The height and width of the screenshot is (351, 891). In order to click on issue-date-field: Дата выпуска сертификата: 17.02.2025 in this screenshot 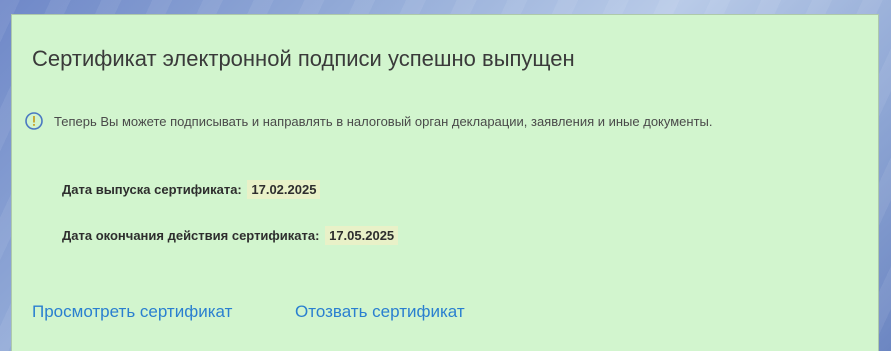, I will do `click(191, 189)`.